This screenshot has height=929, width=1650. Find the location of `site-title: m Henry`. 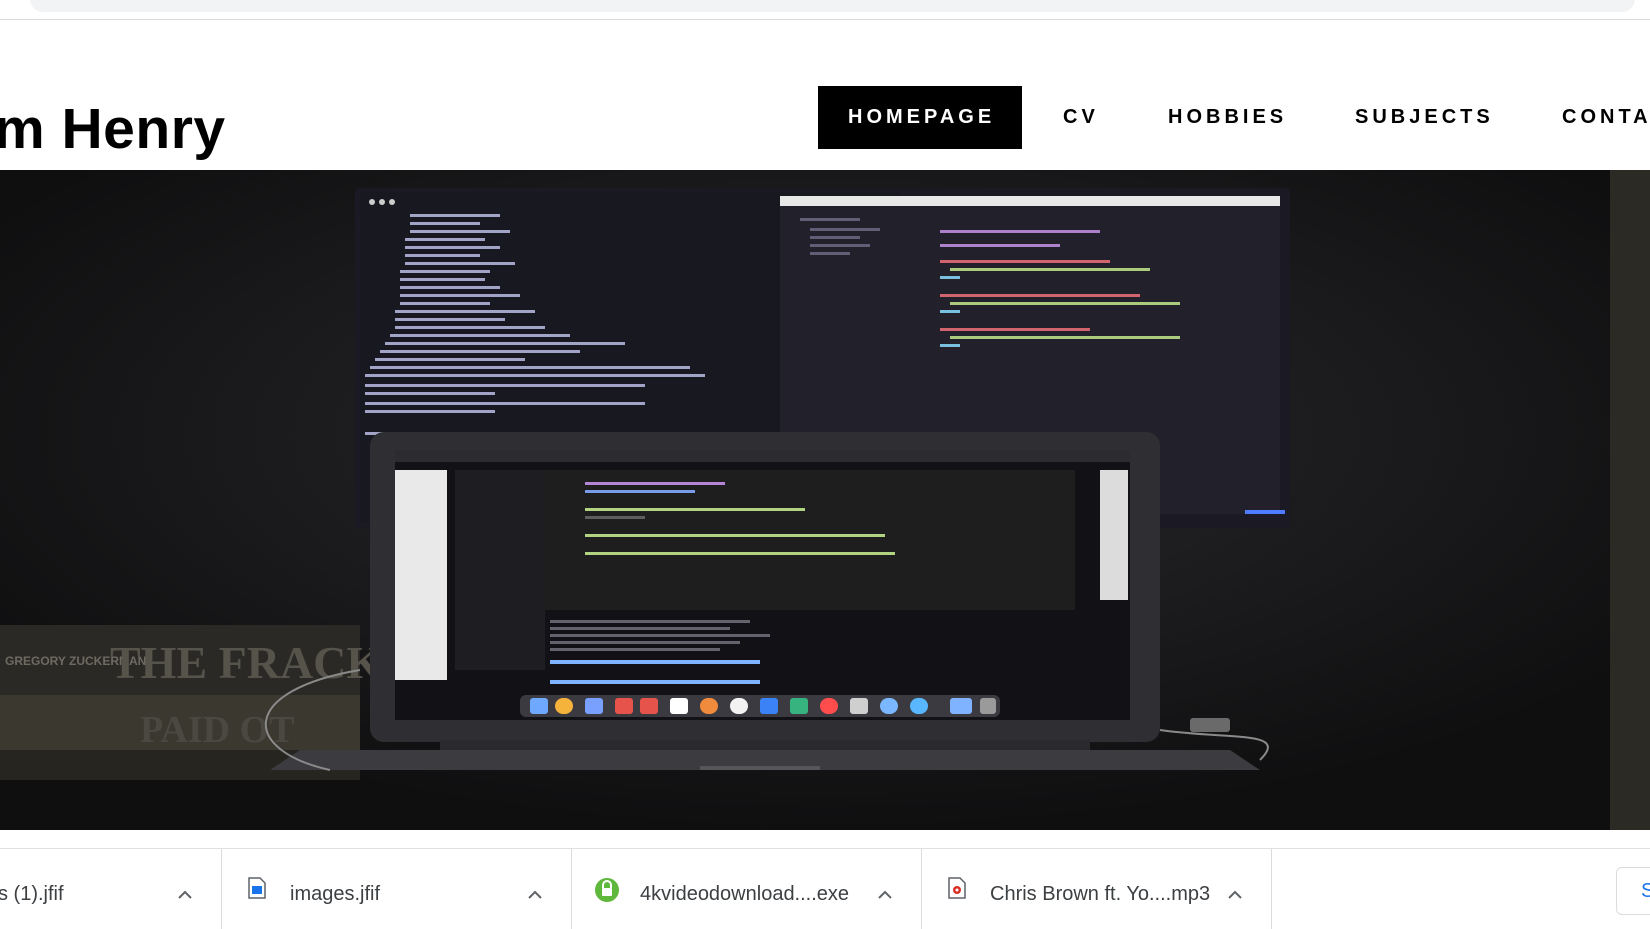

site-title: m Henry is located at coordinates (113, 129).